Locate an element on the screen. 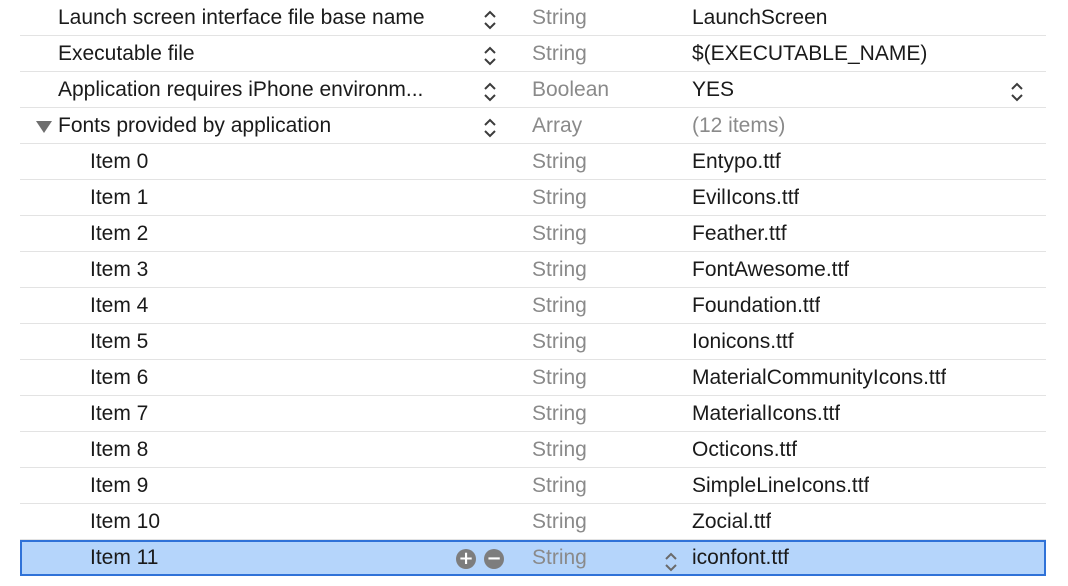  row-value: $(EXECUTABLE_NAME) is located at coordinates (809, 54).